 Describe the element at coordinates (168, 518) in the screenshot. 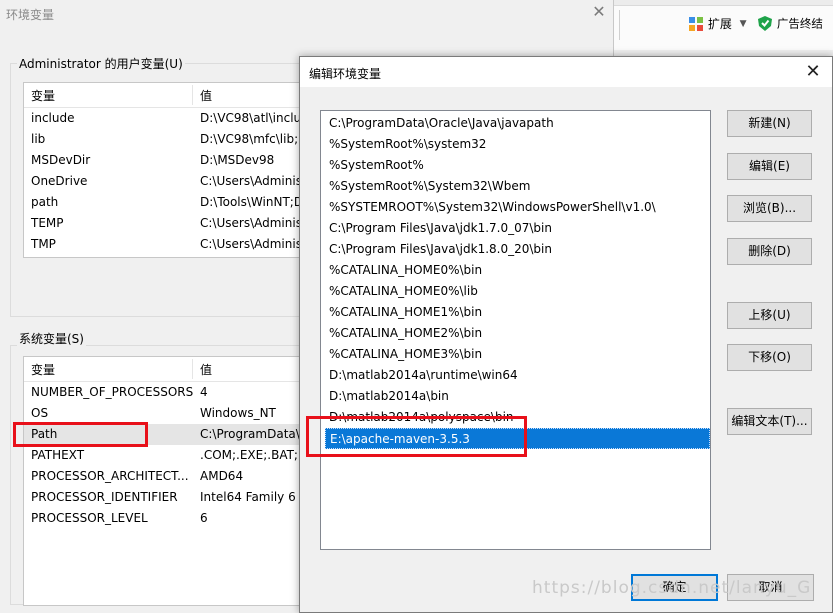

I see `table-row: PROCESSOR_LEVEL 6` at that location.